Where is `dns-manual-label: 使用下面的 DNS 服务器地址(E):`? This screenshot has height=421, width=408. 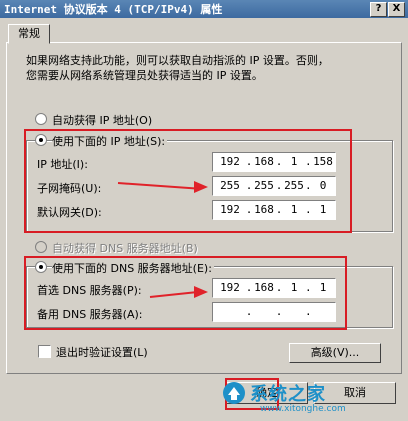 dns-manual-label: 使用下面的 DNS 服务器地址(E): is located at coordinates (133, 268).